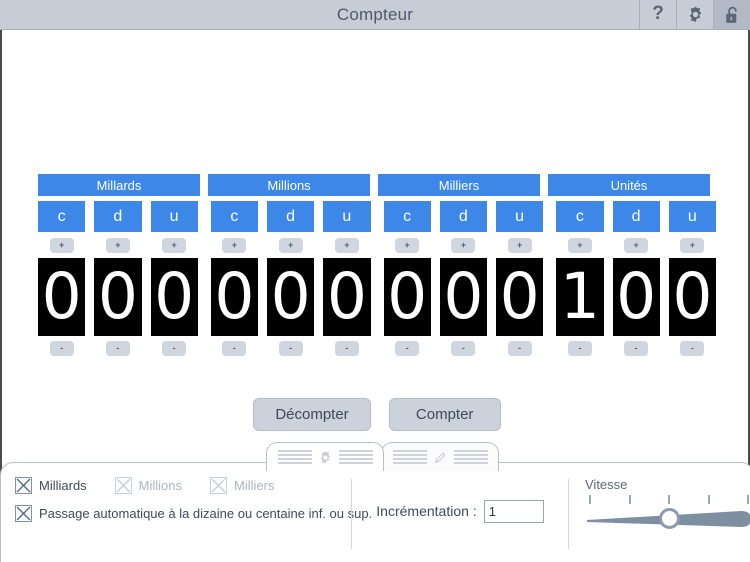 The height and width of the screenshot is (562, 750). I want to click on checkbox-label-milliards: Milliards, so click(63, 485).